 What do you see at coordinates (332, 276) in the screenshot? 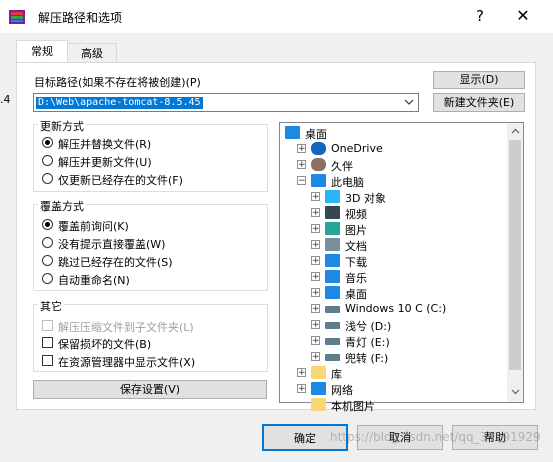
I see `music-icon` at bounding box center [332, 276].